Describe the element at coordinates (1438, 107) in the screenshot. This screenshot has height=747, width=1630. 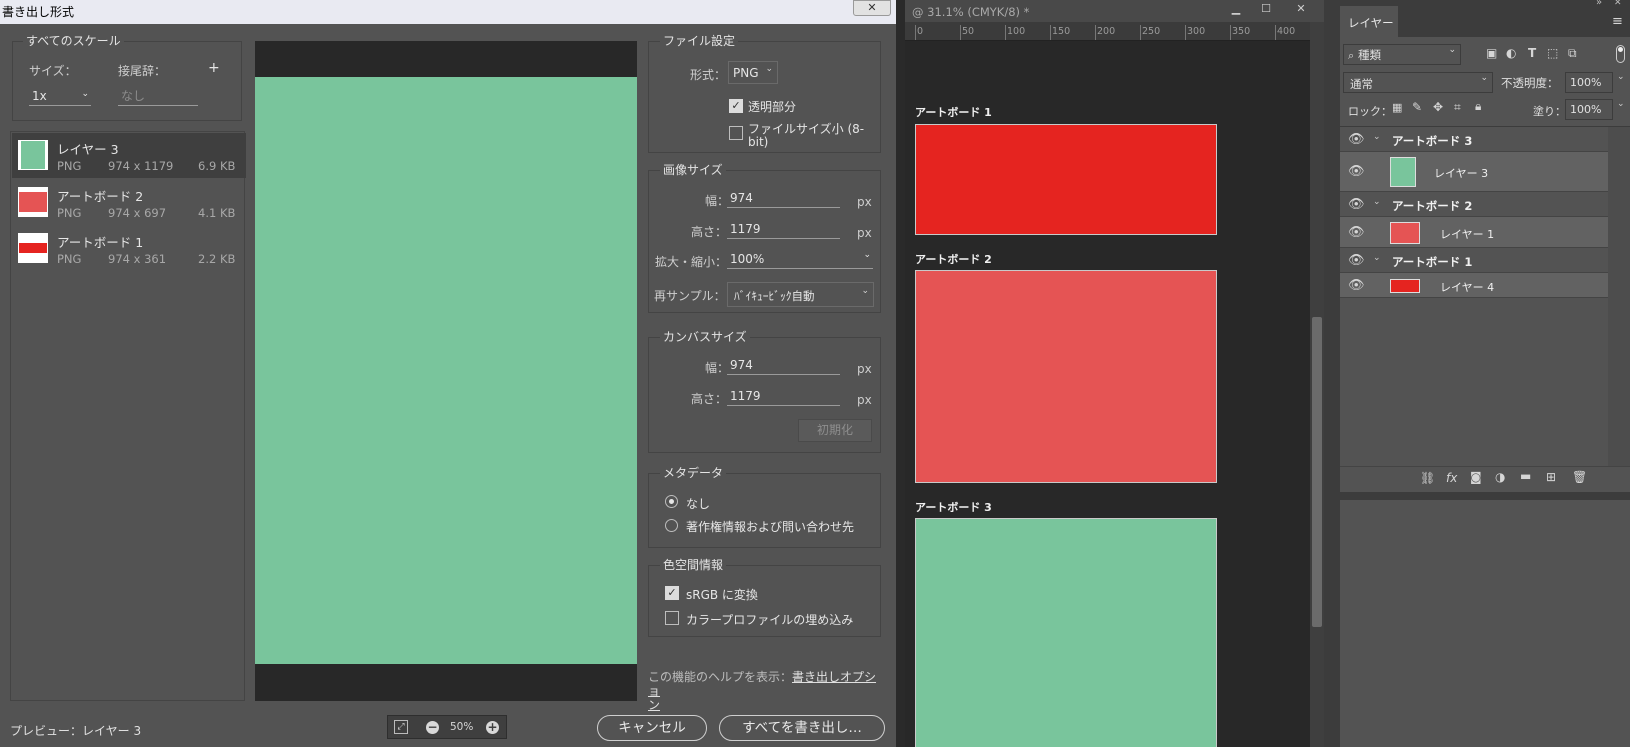
I see `lock-move-icon: ✥` at that location.